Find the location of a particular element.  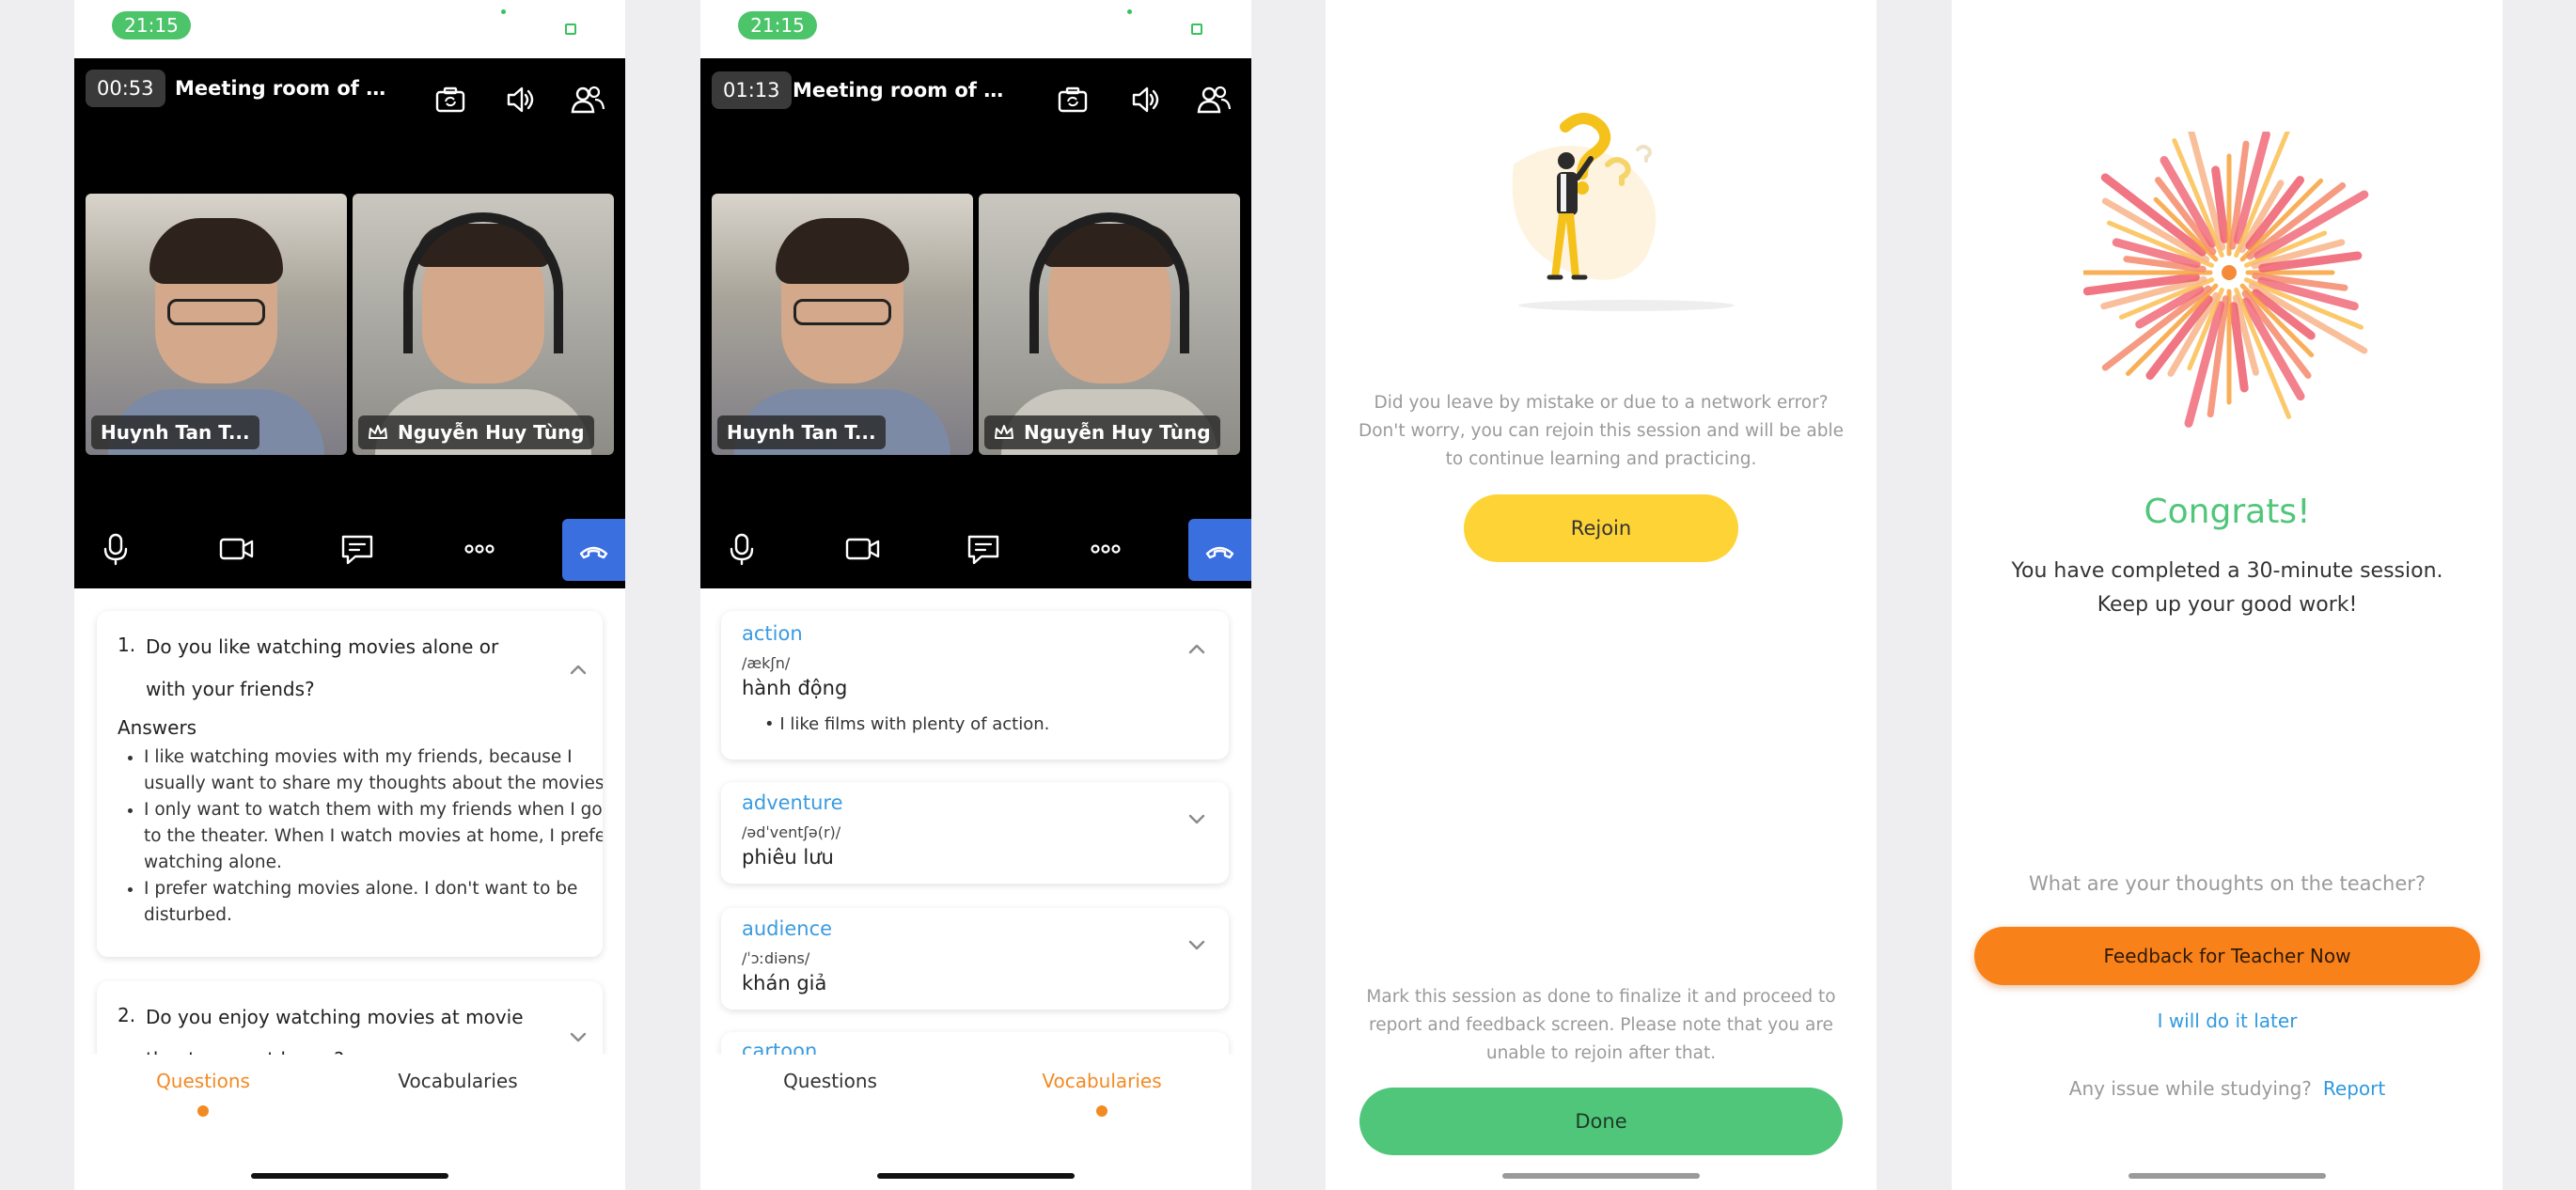

vocab-phonetic: /ədˈventʃə(r)/ is located at coordinates (792, 832).